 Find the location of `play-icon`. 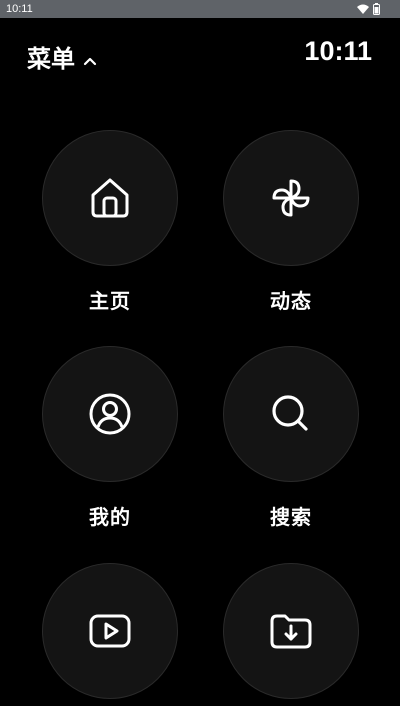

play-icon is located at coordinates (110, 631).